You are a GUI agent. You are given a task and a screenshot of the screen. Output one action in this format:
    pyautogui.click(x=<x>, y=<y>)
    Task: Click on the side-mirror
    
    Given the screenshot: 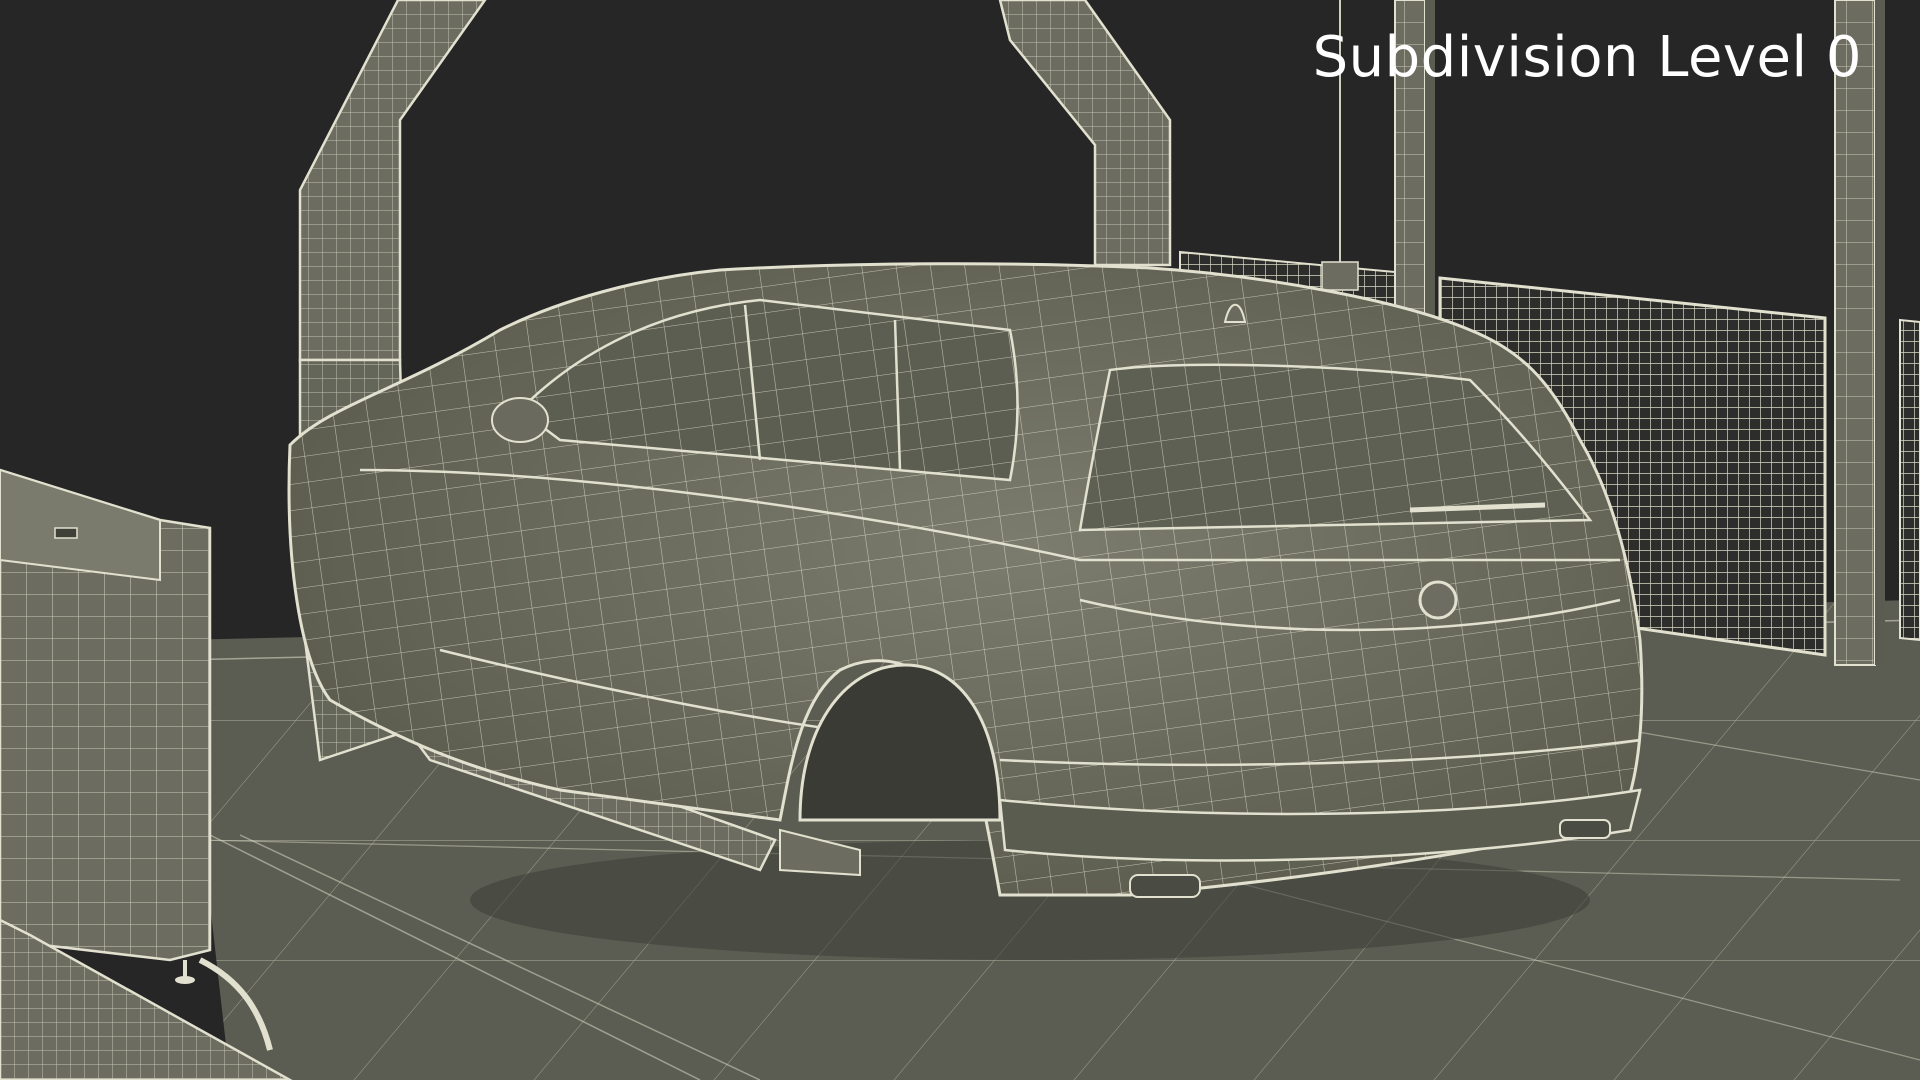 What is the action you would take?
    pyautogui.click(x=520, y=420)
    